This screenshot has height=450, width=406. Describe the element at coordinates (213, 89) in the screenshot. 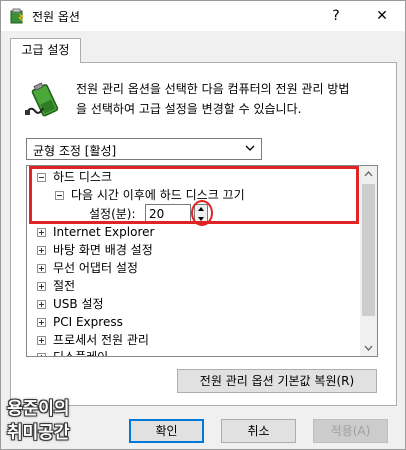

I see `description-line-1: 전원 관리 옵션을 선택한 다음 컴퓨터의 전원 관리 방법` at that location.